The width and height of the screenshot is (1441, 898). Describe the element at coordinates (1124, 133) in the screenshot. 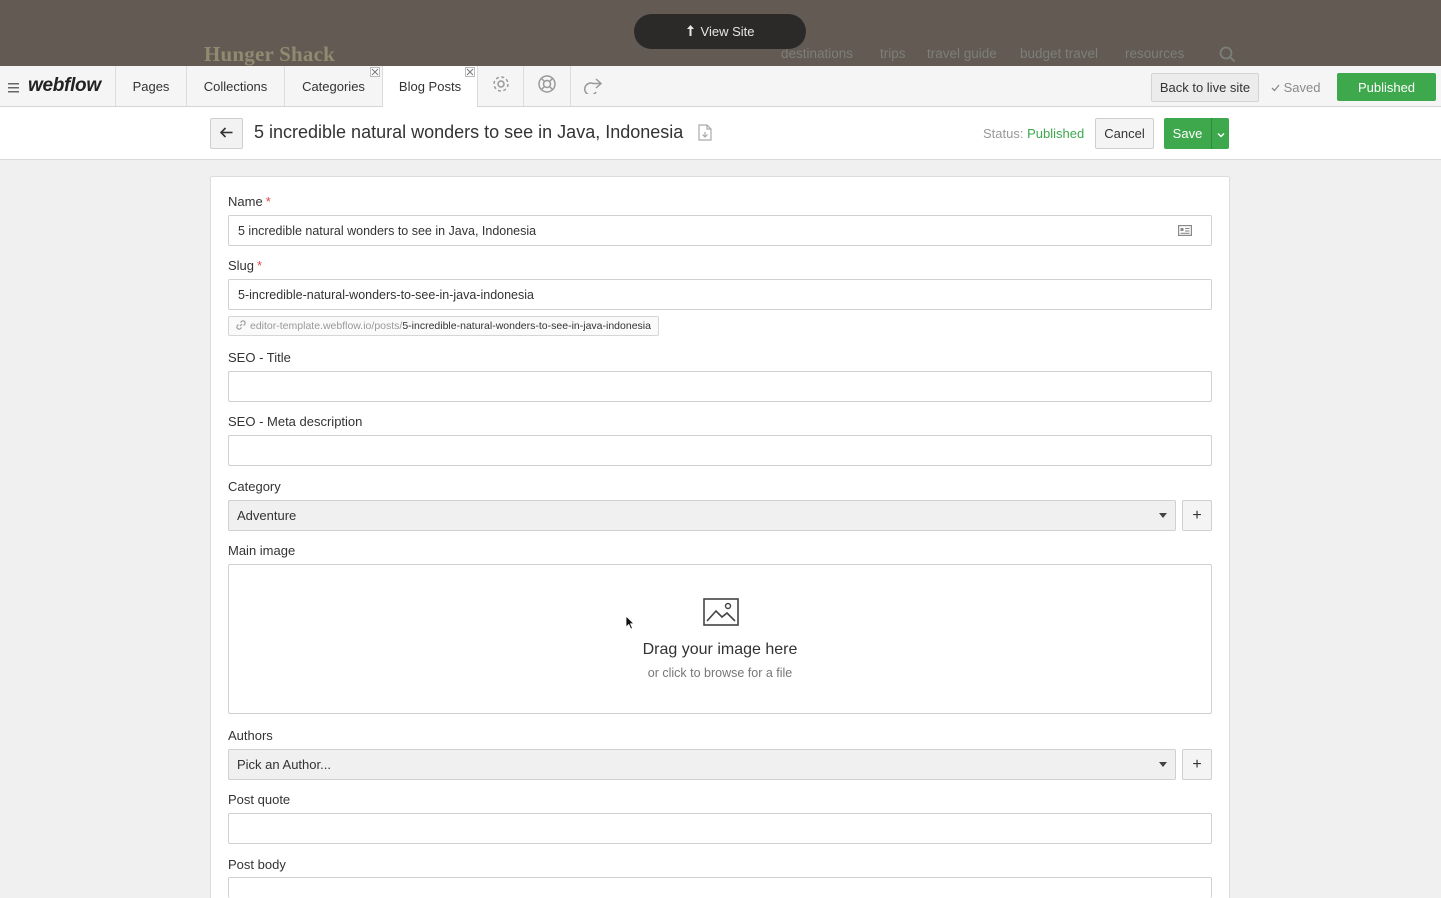

I see `cancel-button: Cancel` at that location.